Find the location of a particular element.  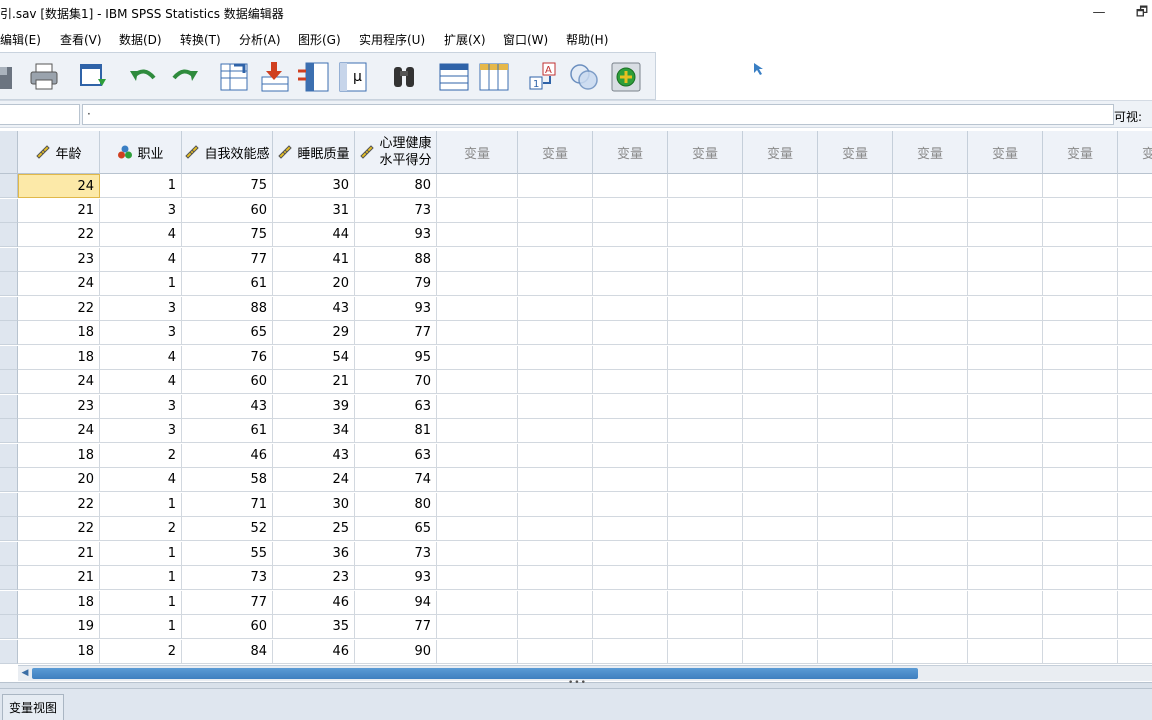

data-cell: 30 is located at coordinates (314, 186).